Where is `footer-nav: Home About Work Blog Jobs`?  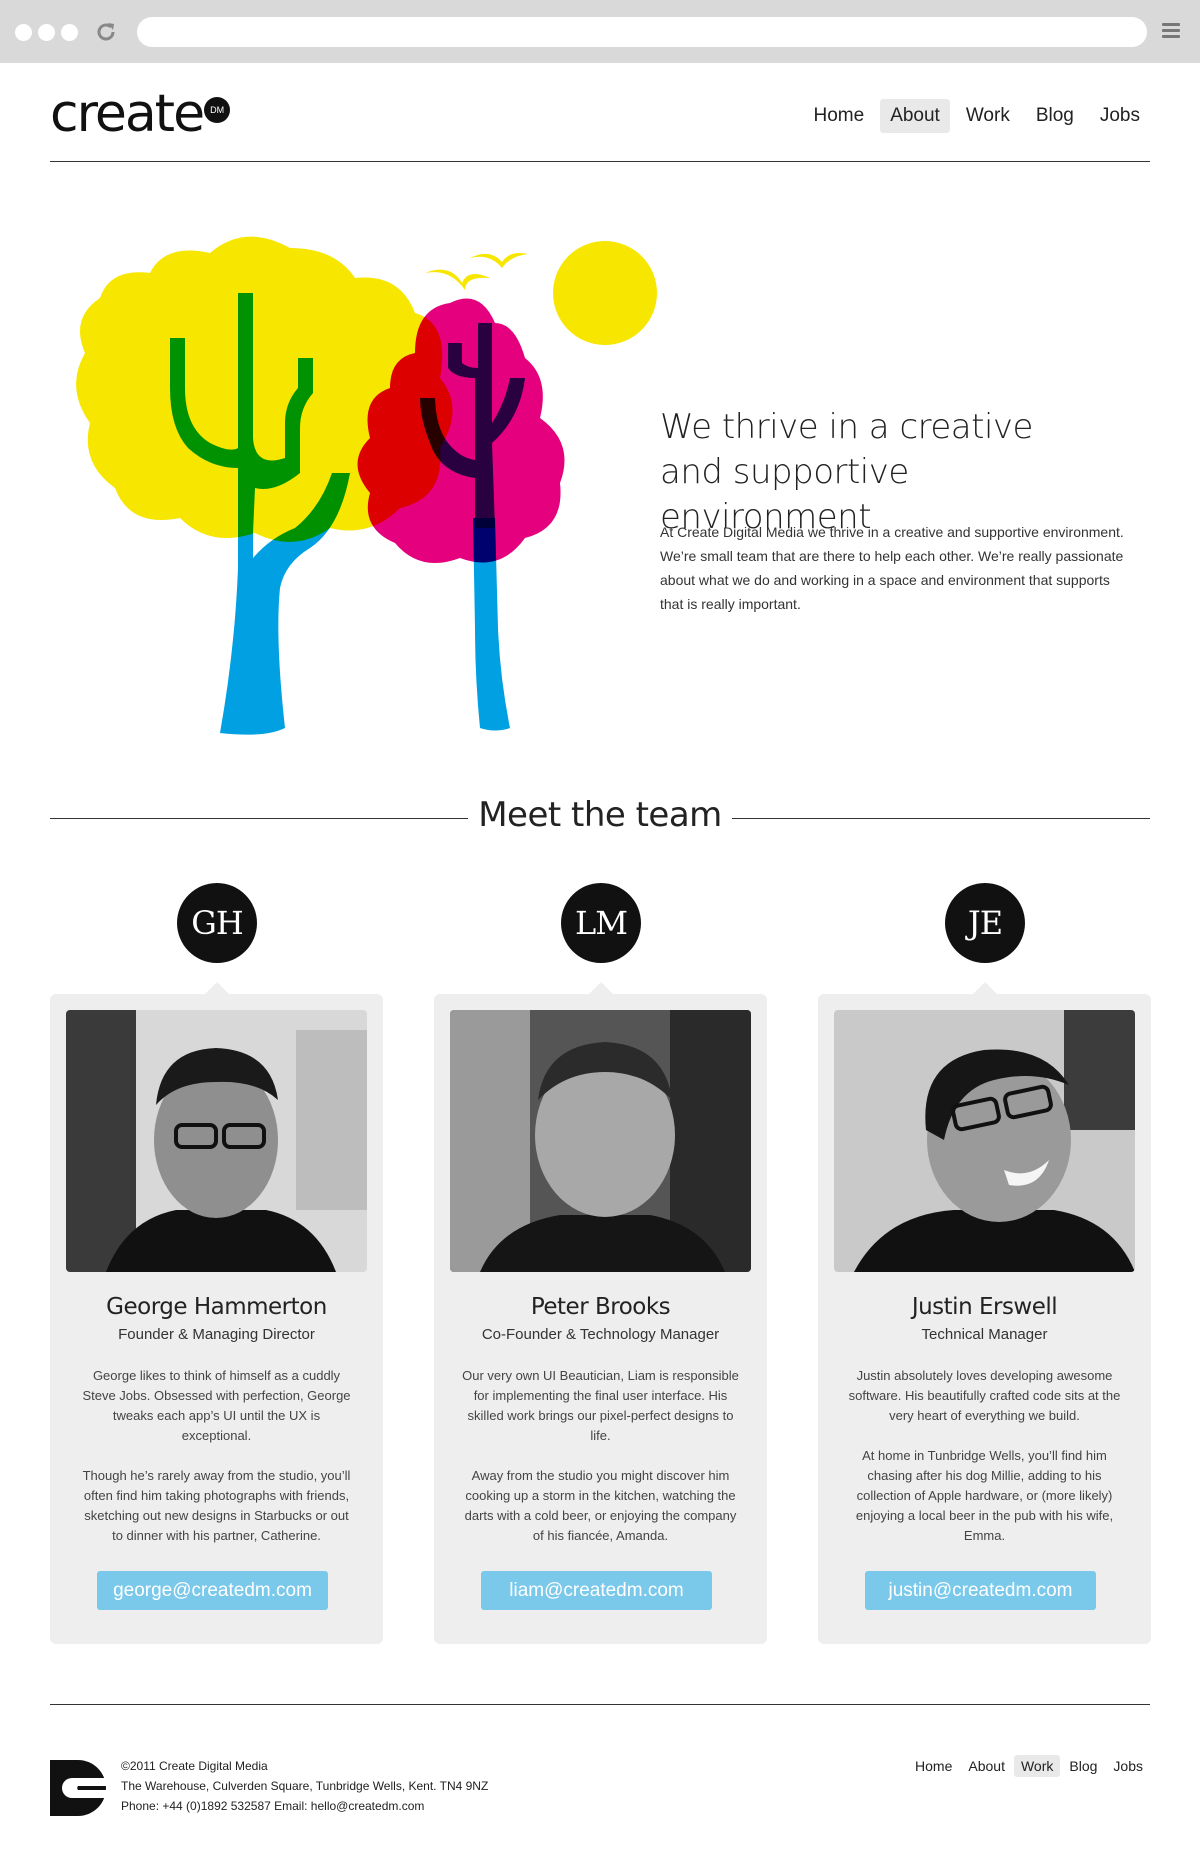 footer-nav: Home About Work Blog Jobs is located at coordinates (1029, 1766).